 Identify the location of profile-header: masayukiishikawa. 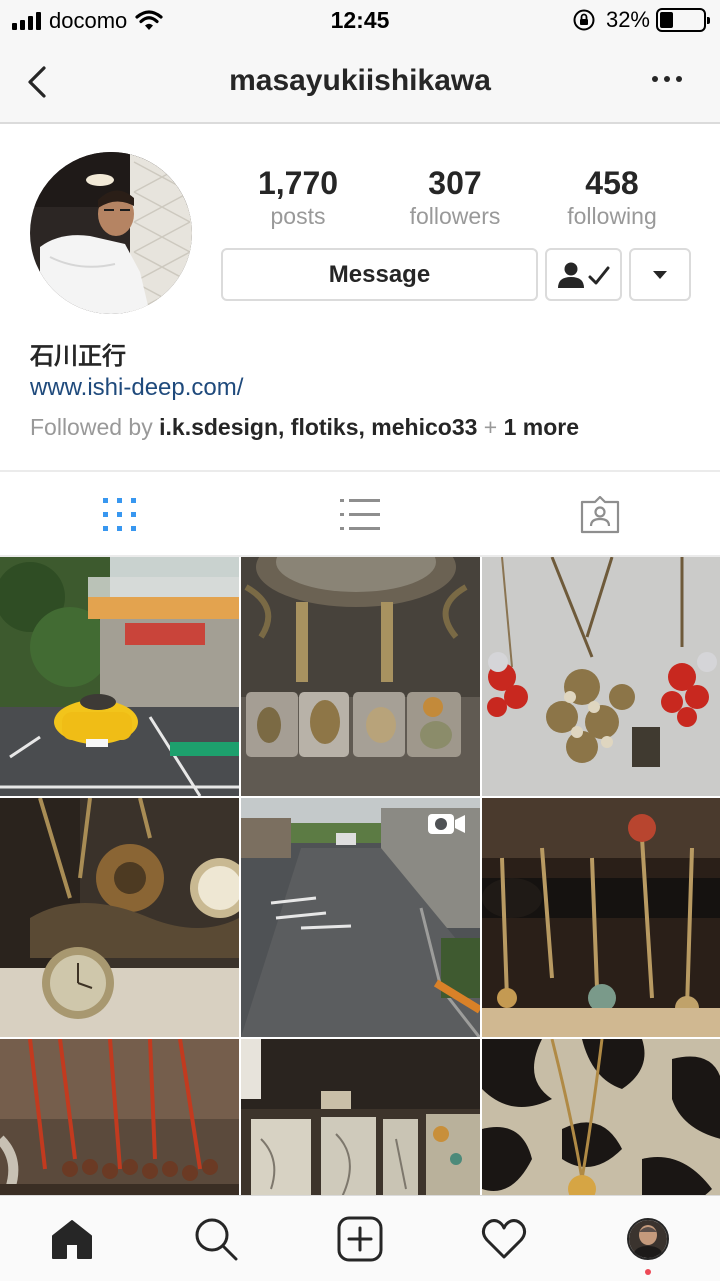
(360, 82).